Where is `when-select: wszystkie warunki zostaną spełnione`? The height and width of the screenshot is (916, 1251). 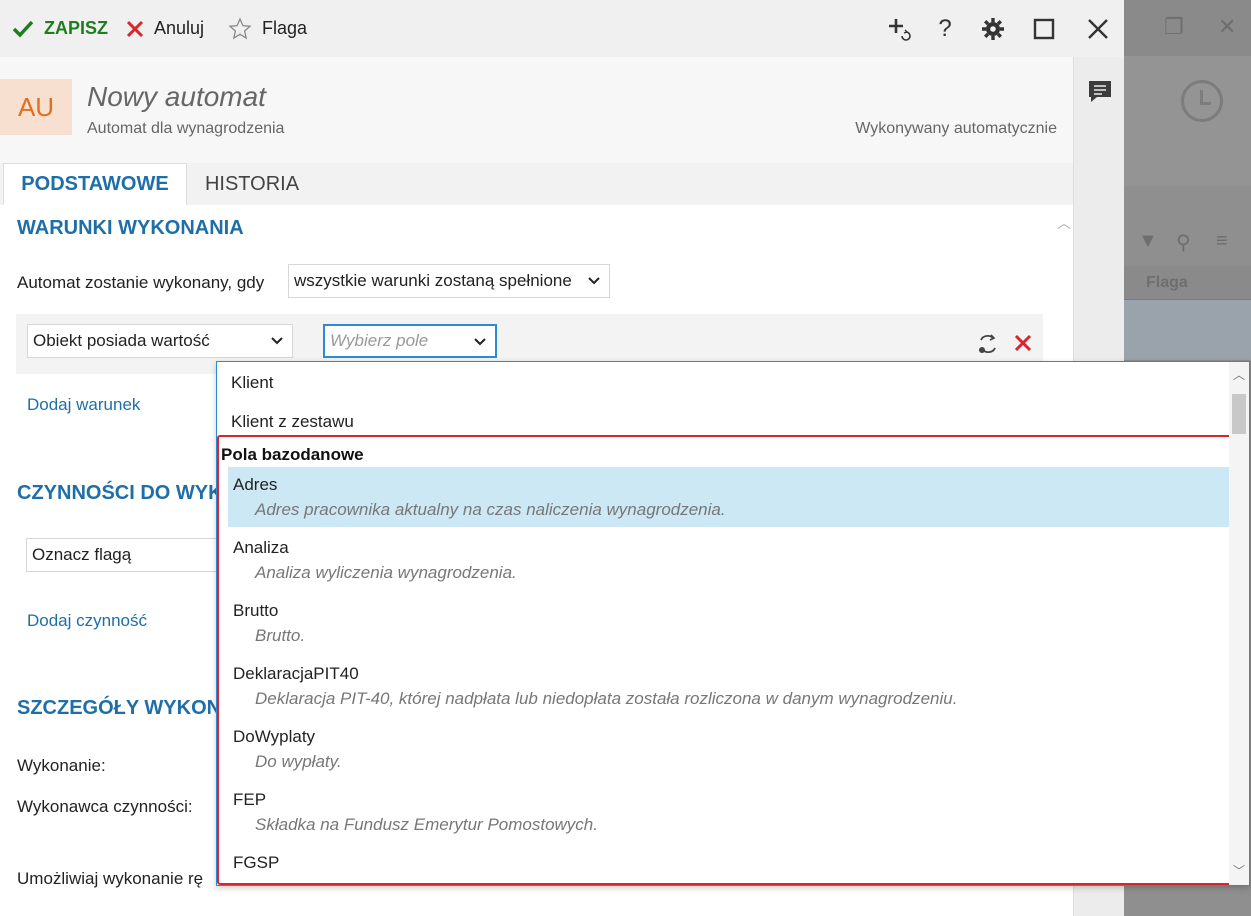 when-select: wszystkie warunki zostaną spełnione is located at coordinates (449, 281).